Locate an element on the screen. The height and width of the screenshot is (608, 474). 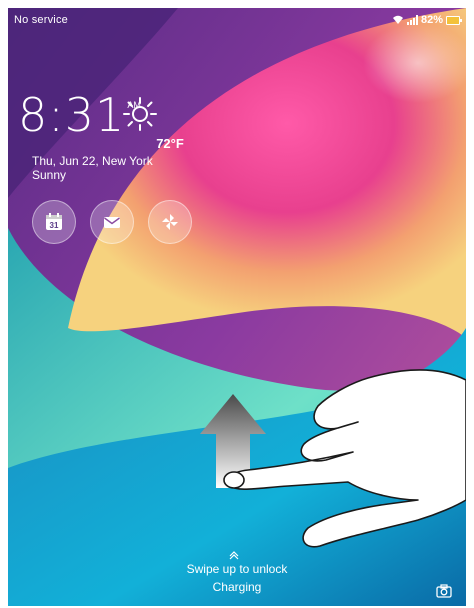
mail-icon is located at coordinates (112, 222).